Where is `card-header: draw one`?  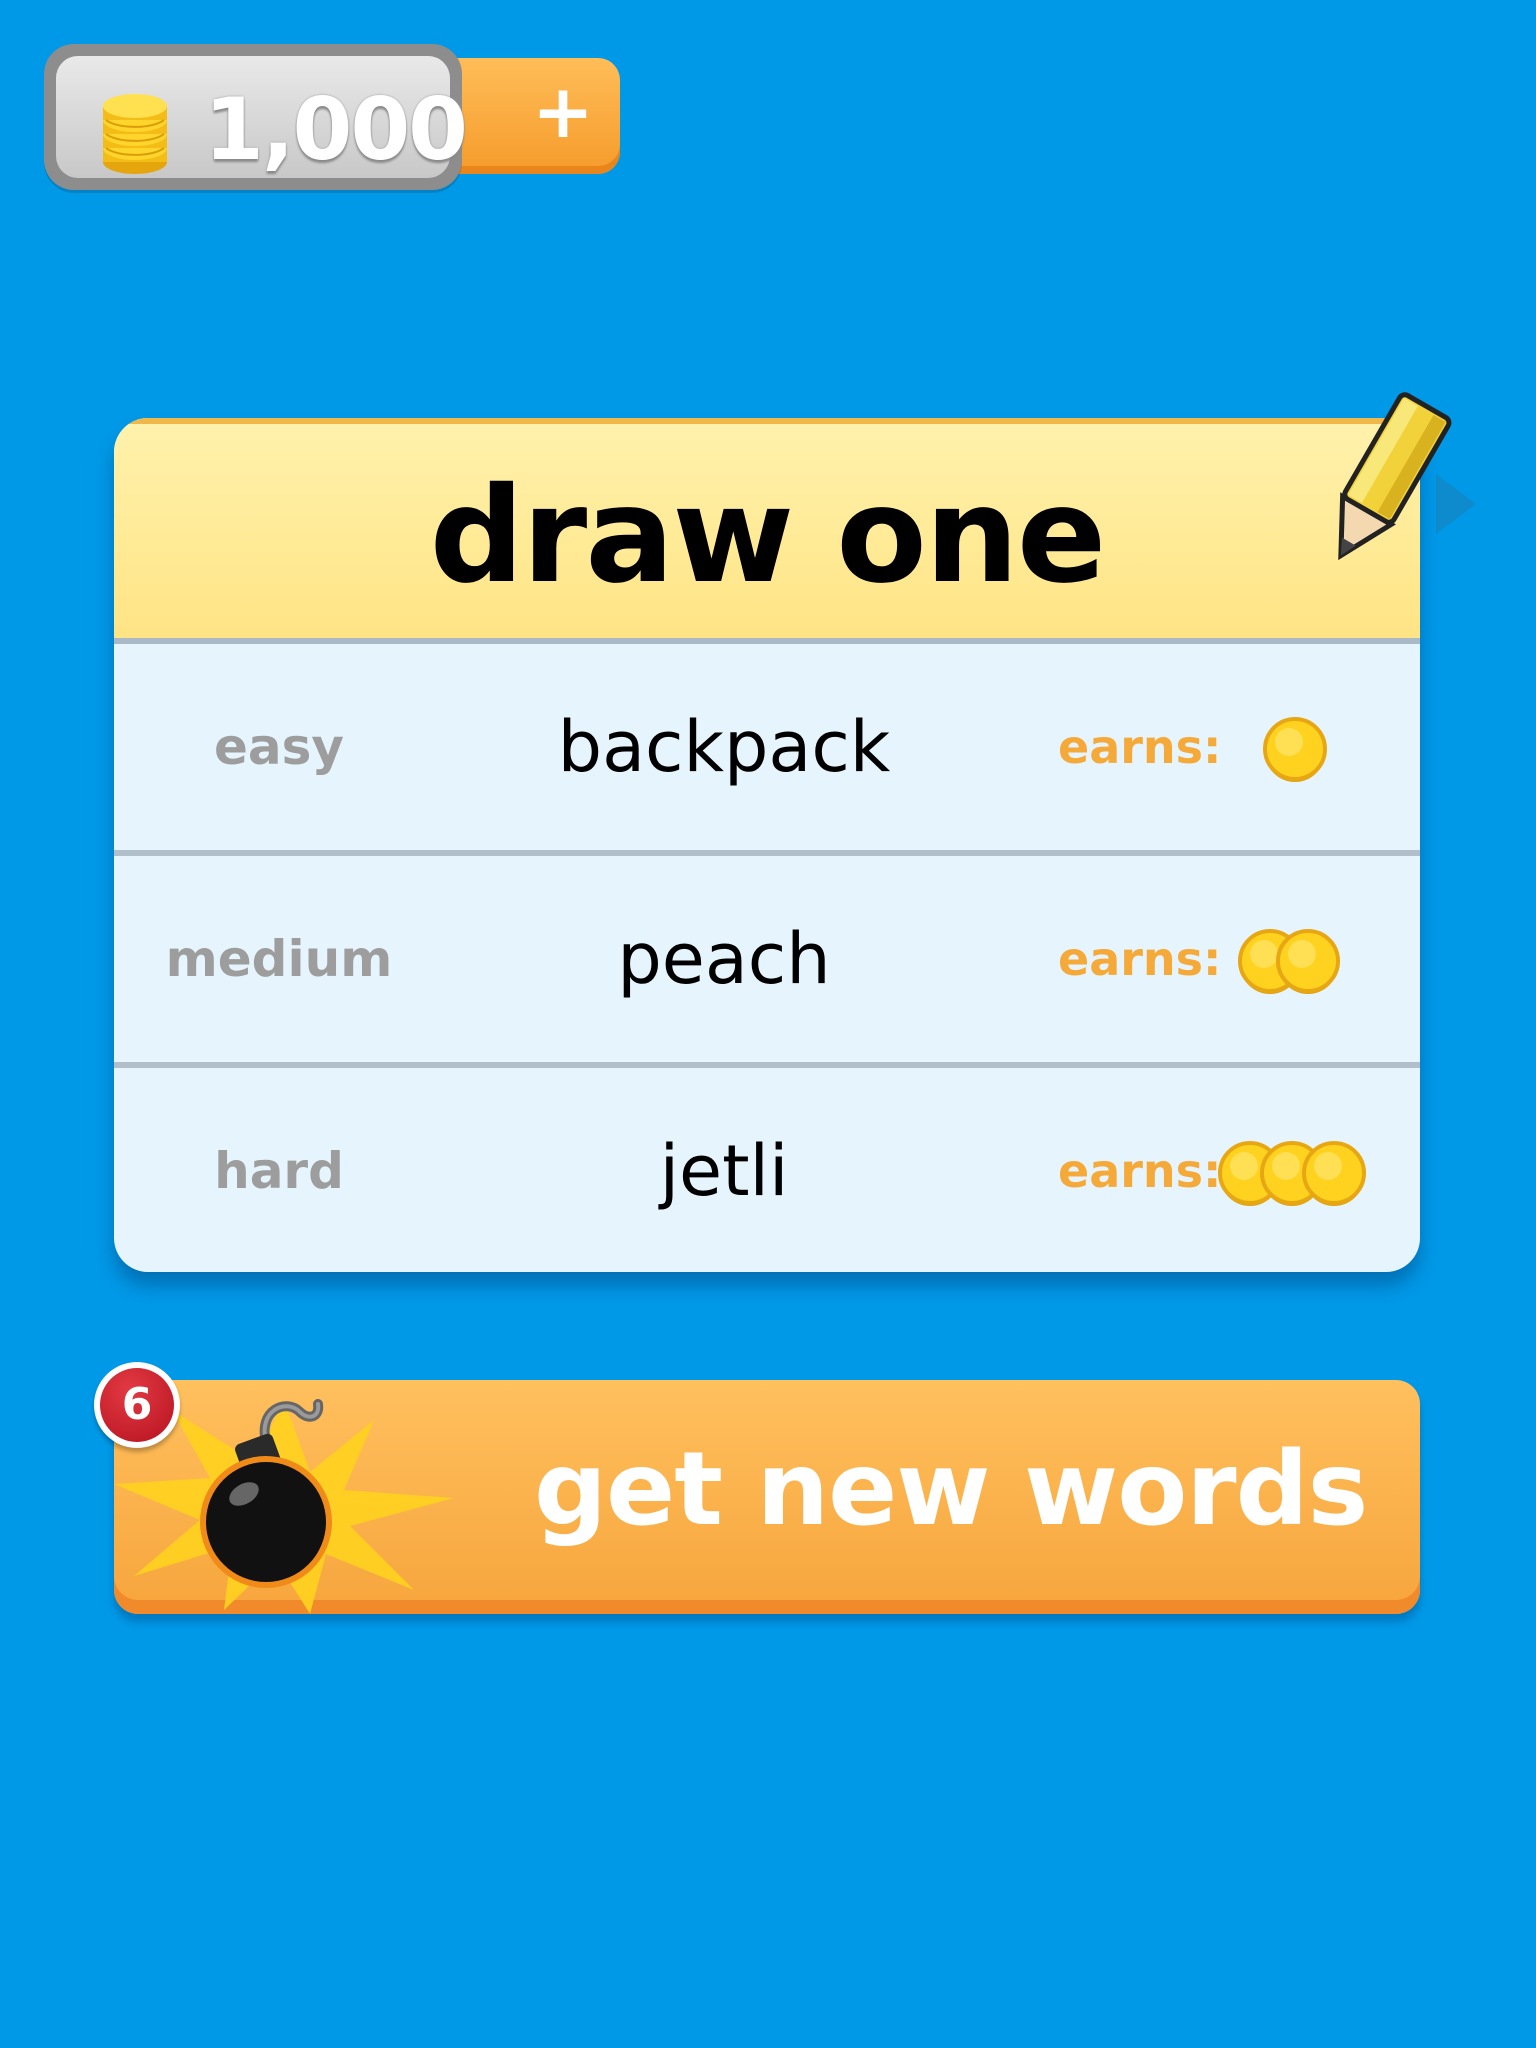
card-header: draw one is located at coordinates (767, 531).